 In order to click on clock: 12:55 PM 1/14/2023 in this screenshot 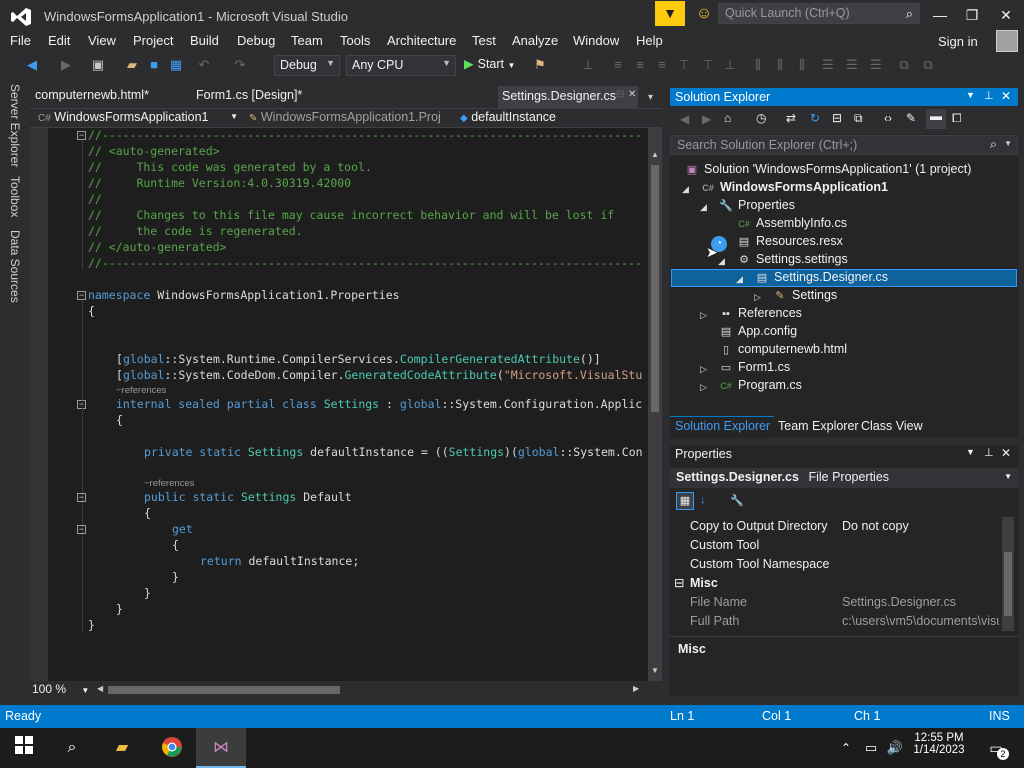, I will do `click(939, 744)`.